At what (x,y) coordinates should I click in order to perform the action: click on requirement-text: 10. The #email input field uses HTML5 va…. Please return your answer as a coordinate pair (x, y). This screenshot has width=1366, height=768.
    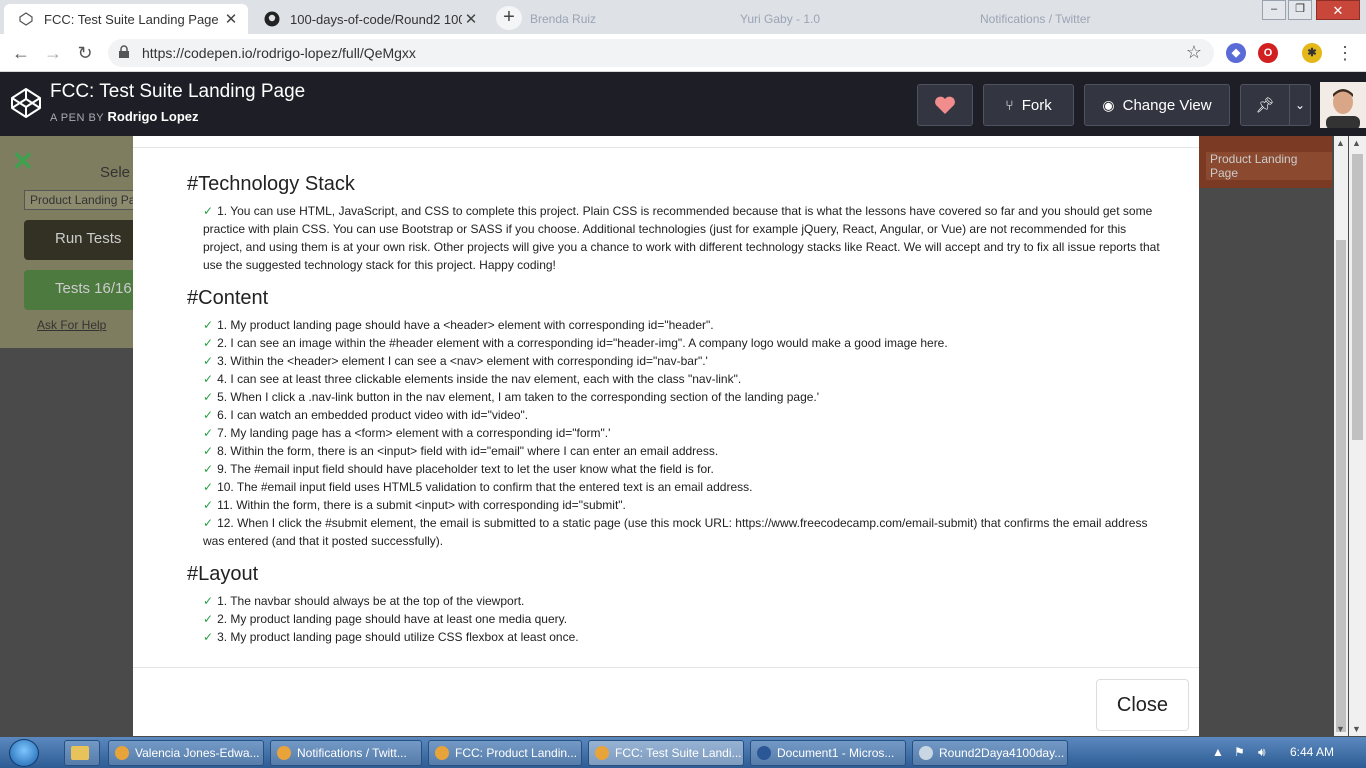
    Looking at the image, I should click on (485, 487).